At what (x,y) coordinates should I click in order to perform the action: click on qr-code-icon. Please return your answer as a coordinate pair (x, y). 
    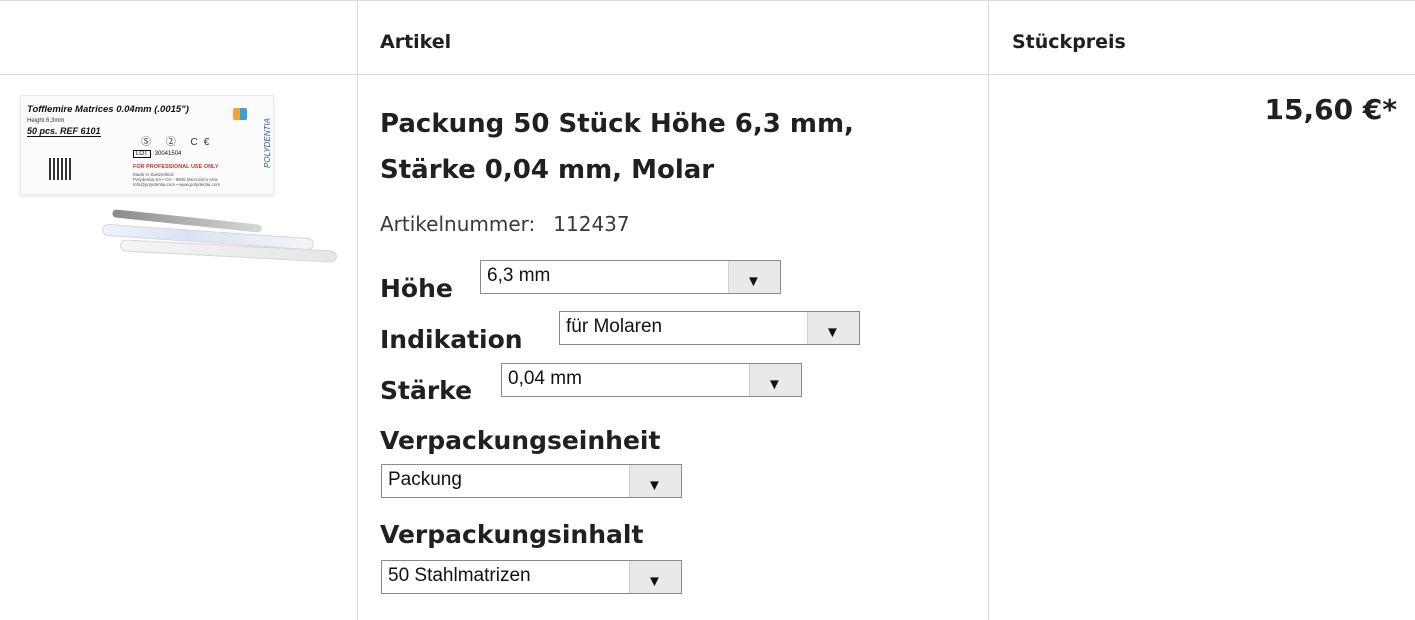
    Looking at the image, I should click on (60, 169).